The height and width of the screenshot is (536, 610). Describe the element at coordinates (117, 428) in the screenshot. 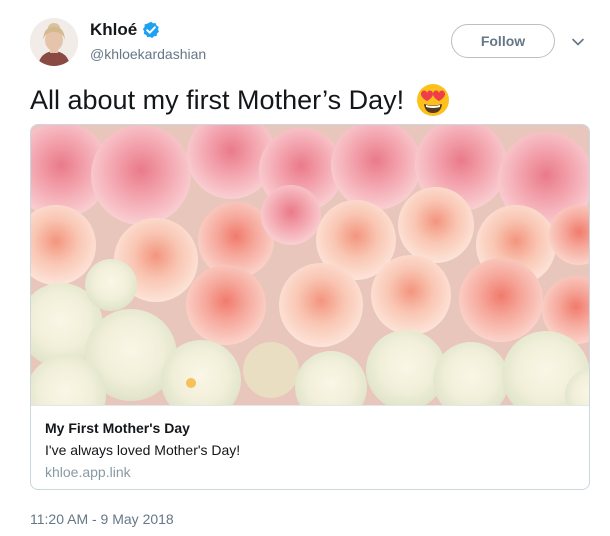

I see `card-title: My First Mother's Day` at that location.